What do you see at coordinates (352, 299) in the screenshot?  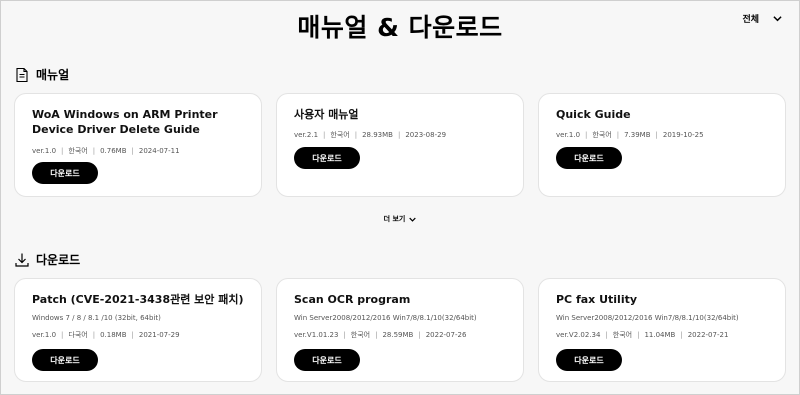 I see `card-title: Scan OCR program` at bounding box center [352, 299].